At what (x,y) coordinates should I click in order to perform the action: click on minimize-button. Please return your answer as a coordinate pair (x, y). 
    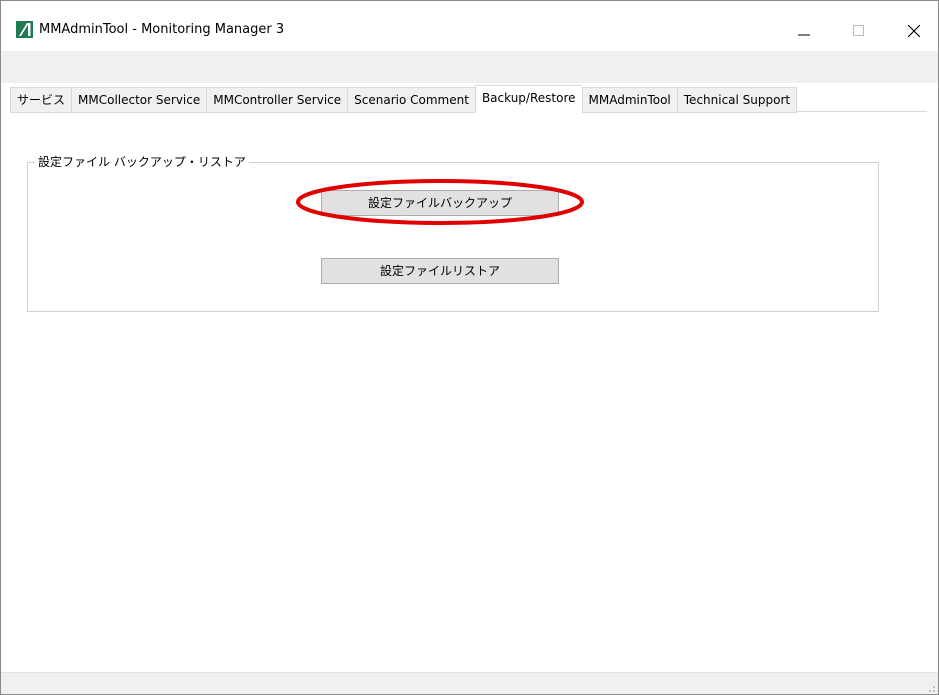
    Looking at the image, I should click on (804, 31).